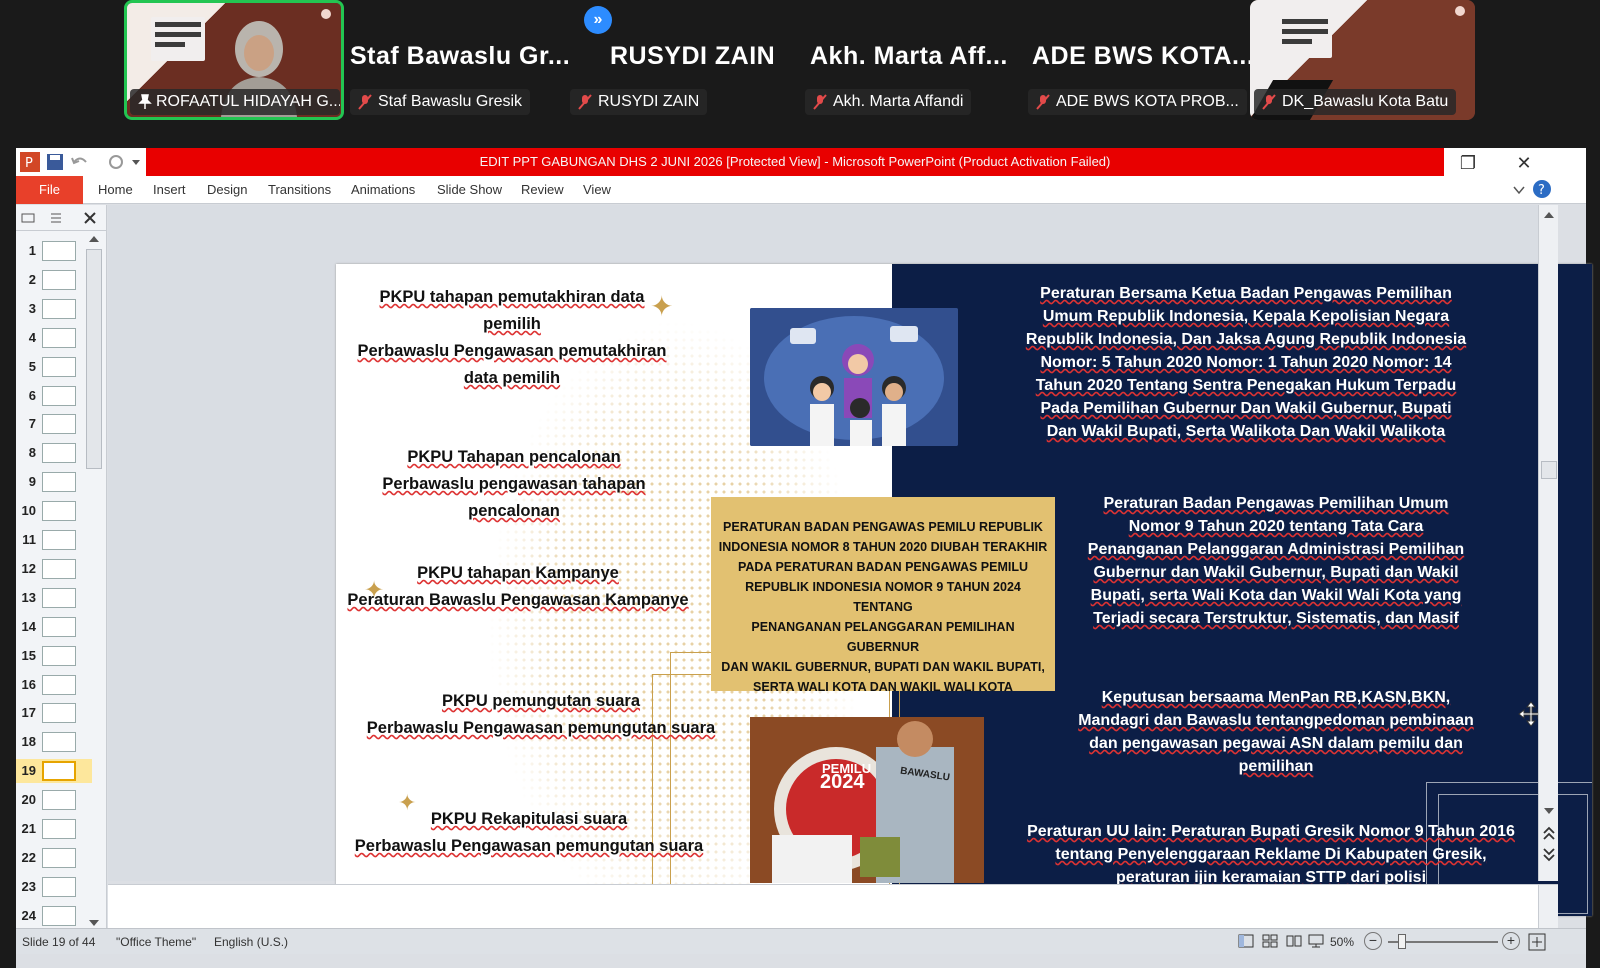 The height and width of the screenshot is (968, 1600). I want to click on slide-thumbnail: 10, so click(54, 511).